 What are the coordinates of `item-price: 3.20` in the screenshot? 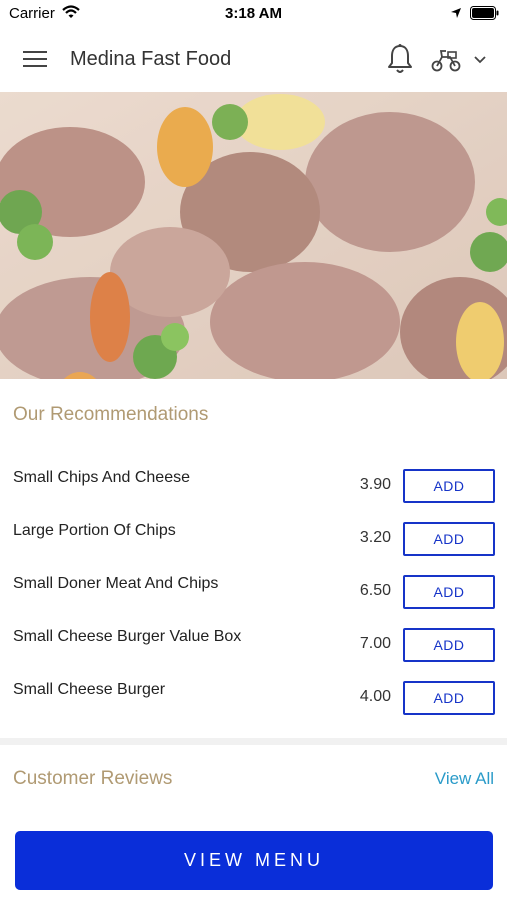 It's located at (375, 537).